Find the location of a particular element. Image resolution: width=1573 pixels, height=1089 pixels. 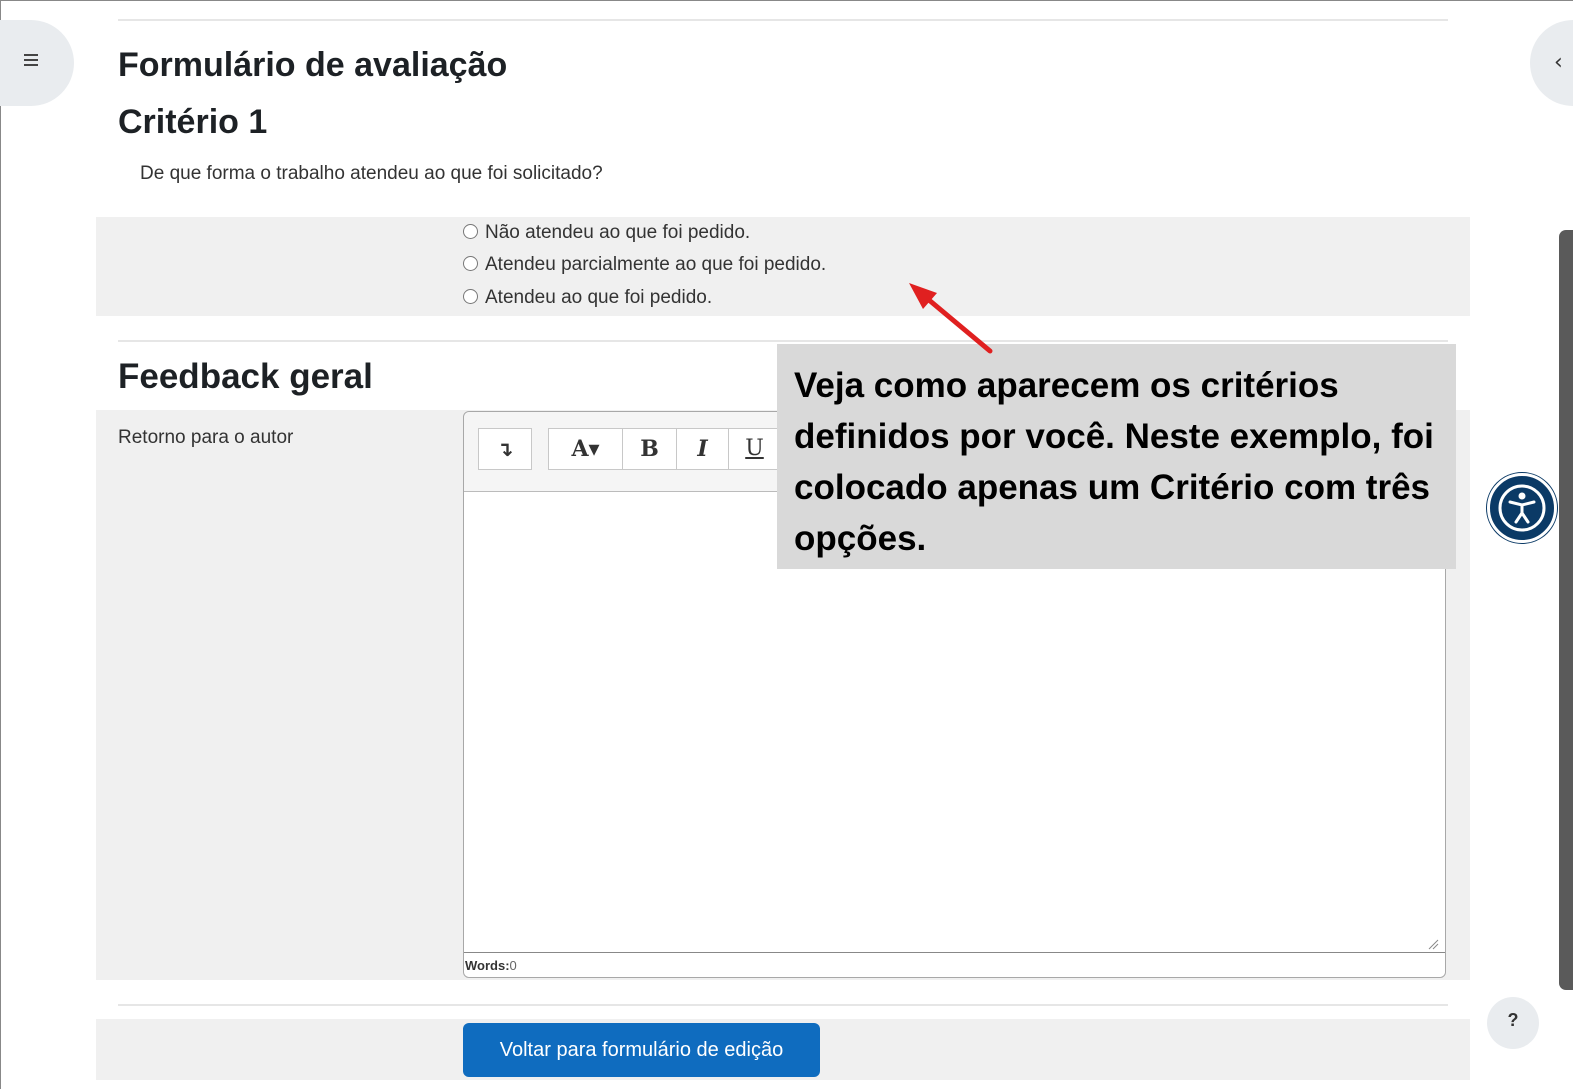

option-label: Atendeu parcialmente ao que foi pedido. is located at coordinates (656, 264).